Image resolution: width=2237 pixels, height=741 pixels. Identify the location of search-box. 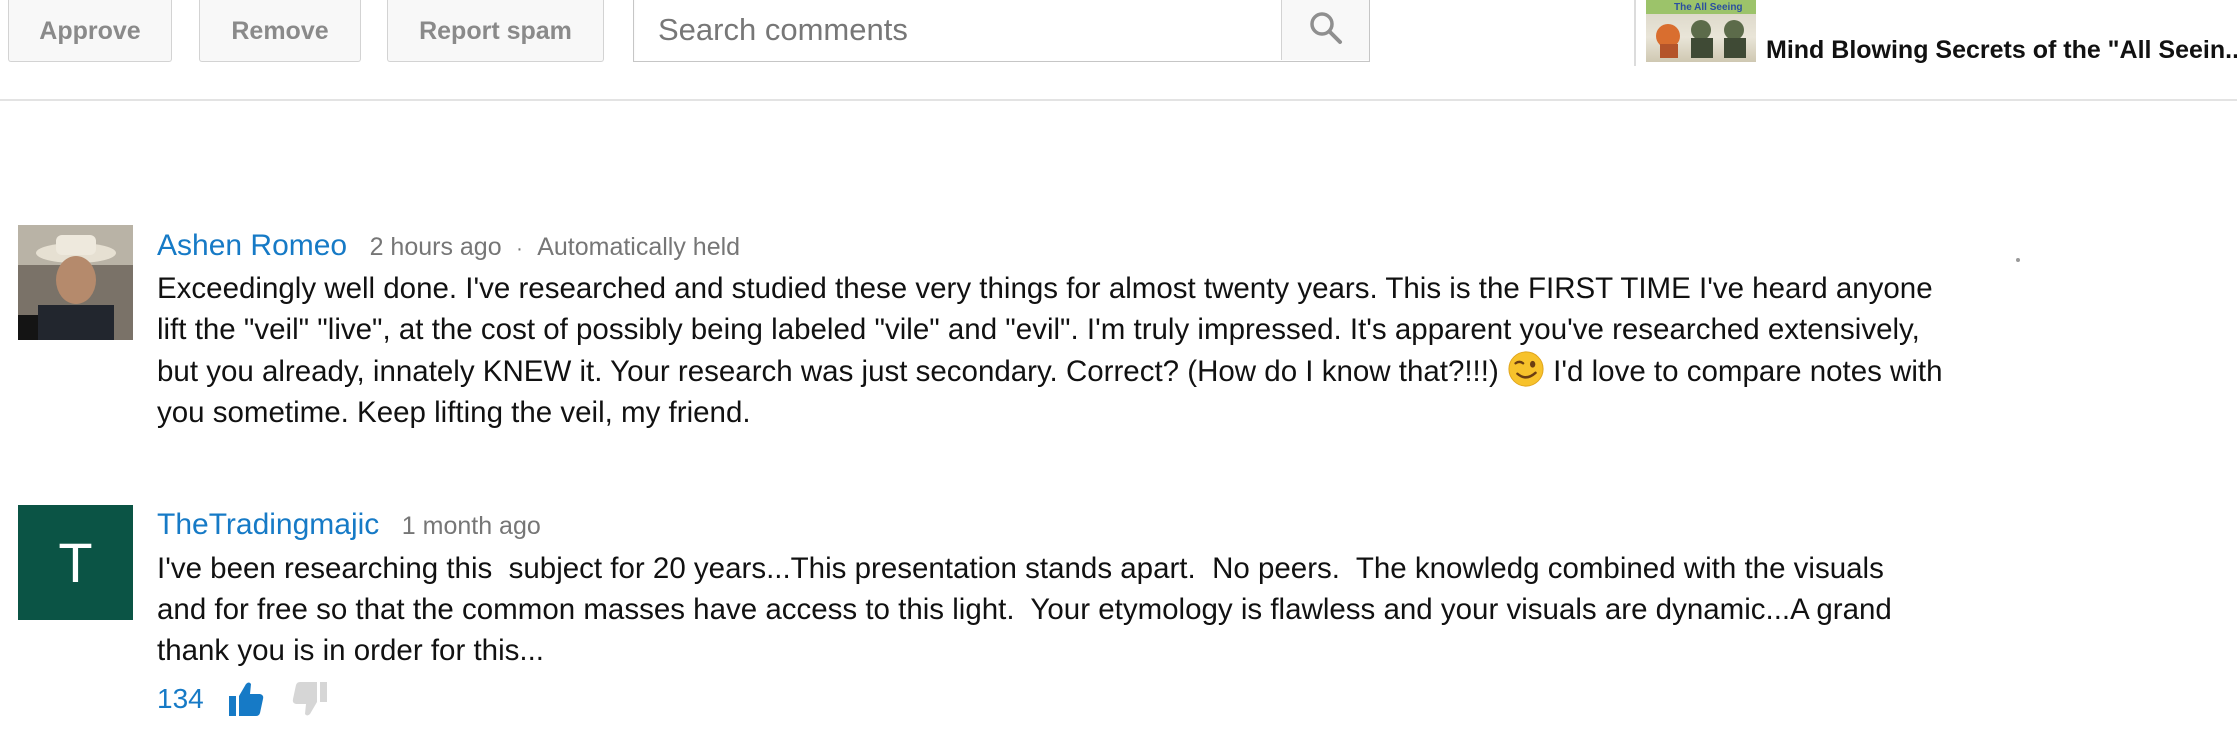
(1001, 31).